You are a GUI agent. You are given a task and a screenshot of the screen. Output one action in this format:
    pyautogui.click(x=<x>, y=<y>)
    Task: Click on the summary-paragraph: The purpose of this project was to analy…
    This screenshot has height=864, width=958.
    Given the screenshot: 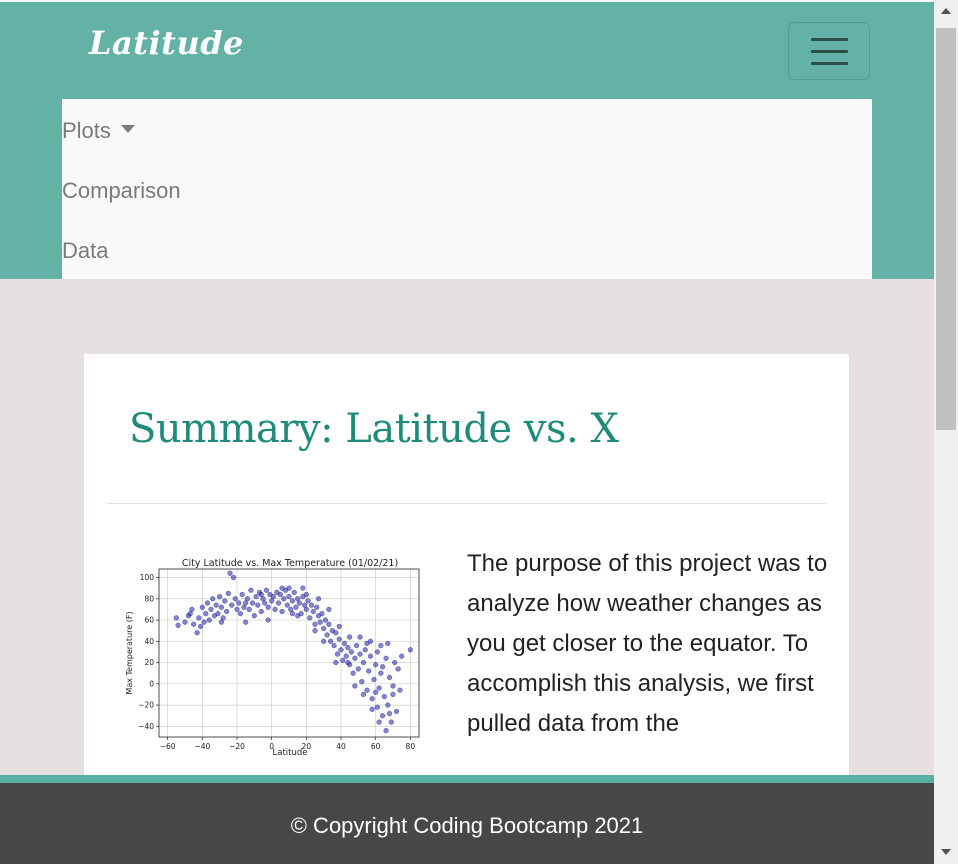 What is the action you would take?
    pyautogui.click(x=647, y=643)
    